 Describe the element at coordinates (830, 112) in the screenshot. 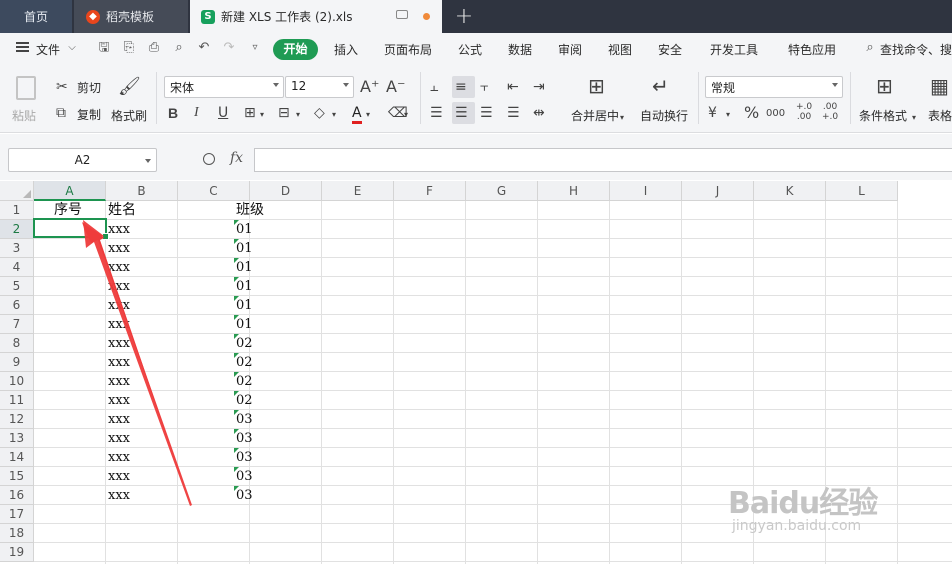

I see `decrease-decimal-button: .00 +.0` at that location.